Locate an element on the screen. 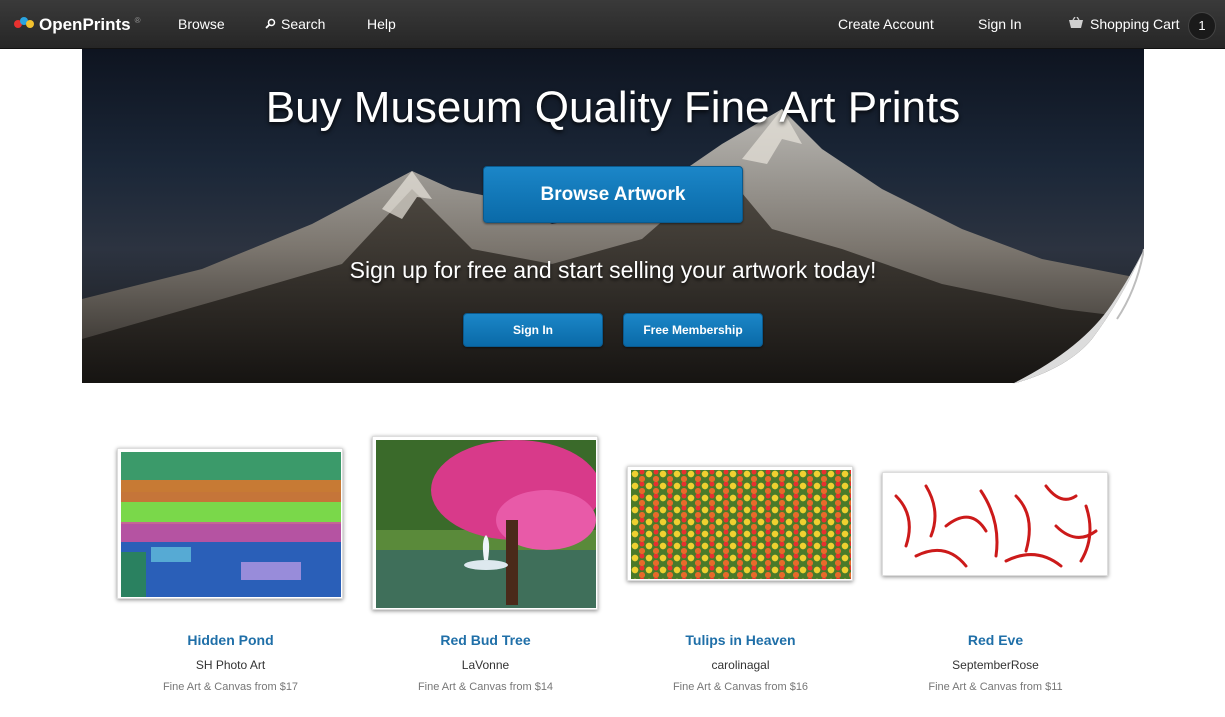 The image size is (1225, 717). nav-search-label: Search is located at coordinates (303, 24).